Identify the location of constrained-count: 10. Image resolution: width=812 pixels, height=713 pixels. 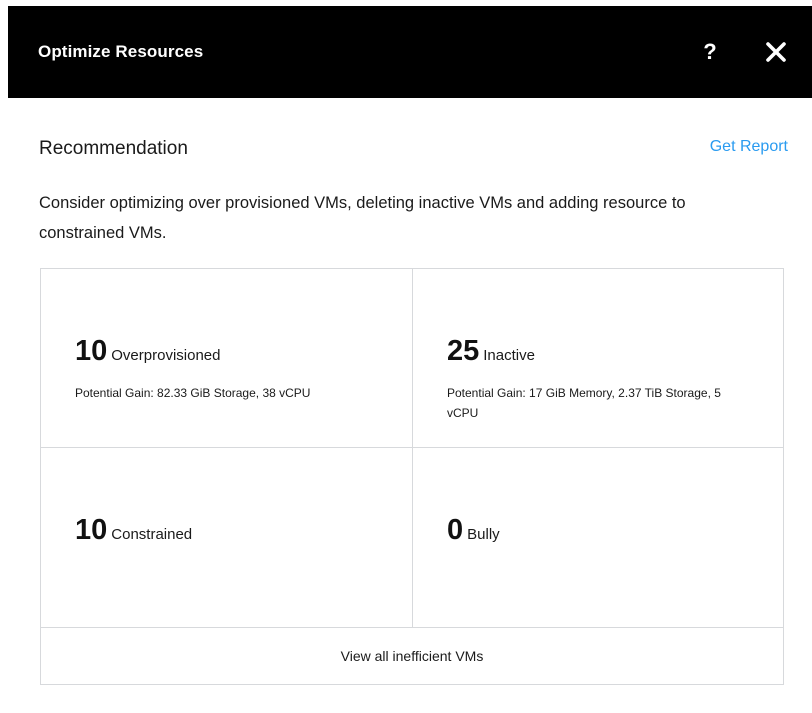
(91, 530).